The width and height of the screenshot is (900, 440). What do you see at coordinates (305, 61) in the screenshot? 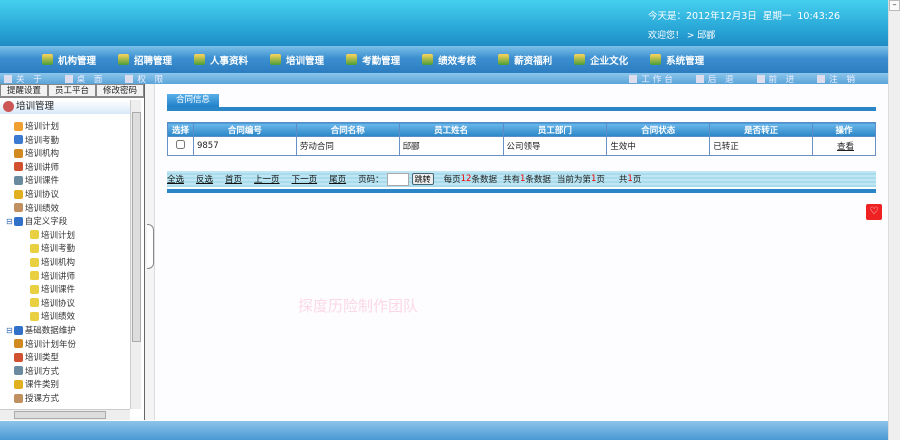
I see `menu-item-label: 培训管理` at bounding box center [305, 61].